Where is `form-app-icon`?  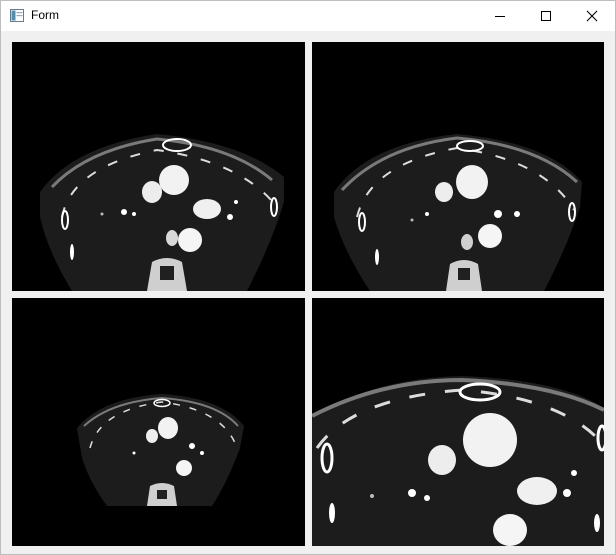 form-app-icon is located at coordinates (17, 15).